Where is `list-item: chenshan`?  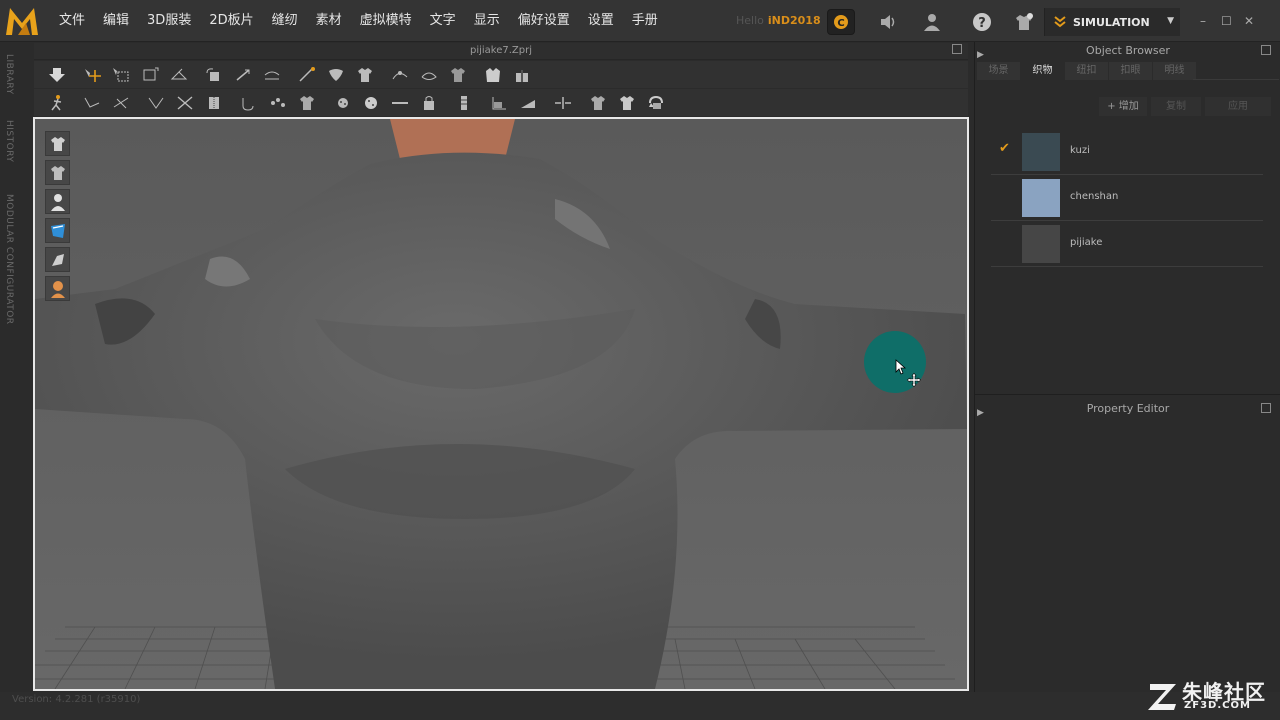 list-item: chenshan is located at coordinates (1127, 198).